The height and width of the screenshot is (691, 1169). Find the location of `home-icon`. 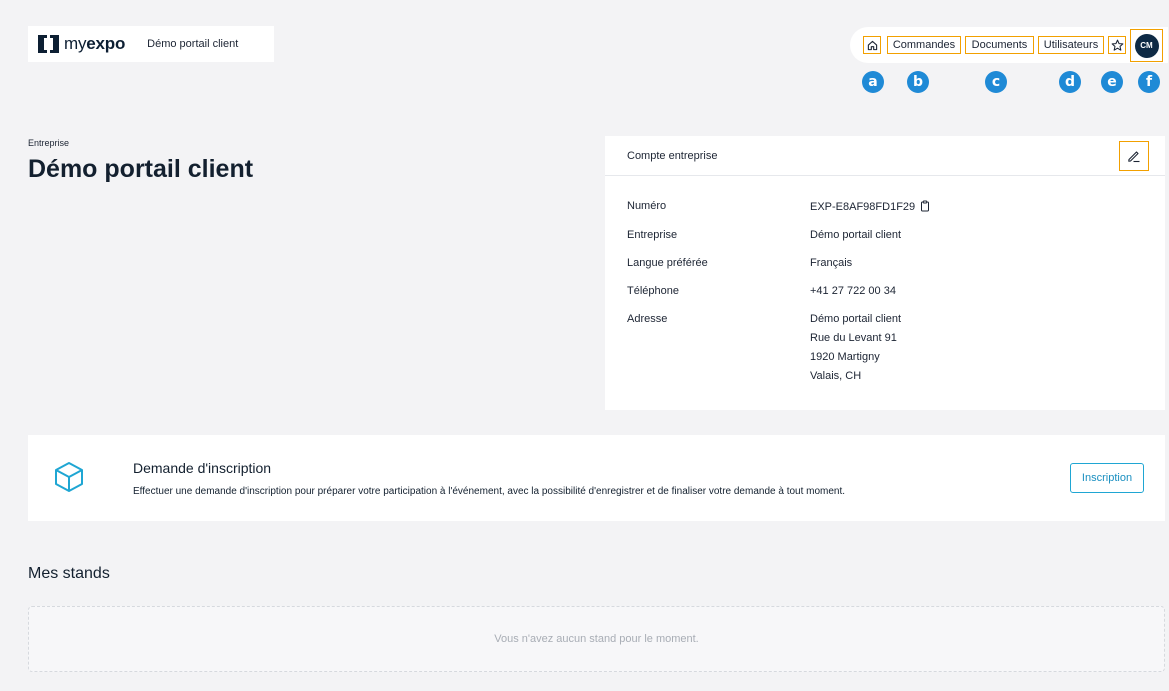

home-icon is located at coordinates (872, 45).